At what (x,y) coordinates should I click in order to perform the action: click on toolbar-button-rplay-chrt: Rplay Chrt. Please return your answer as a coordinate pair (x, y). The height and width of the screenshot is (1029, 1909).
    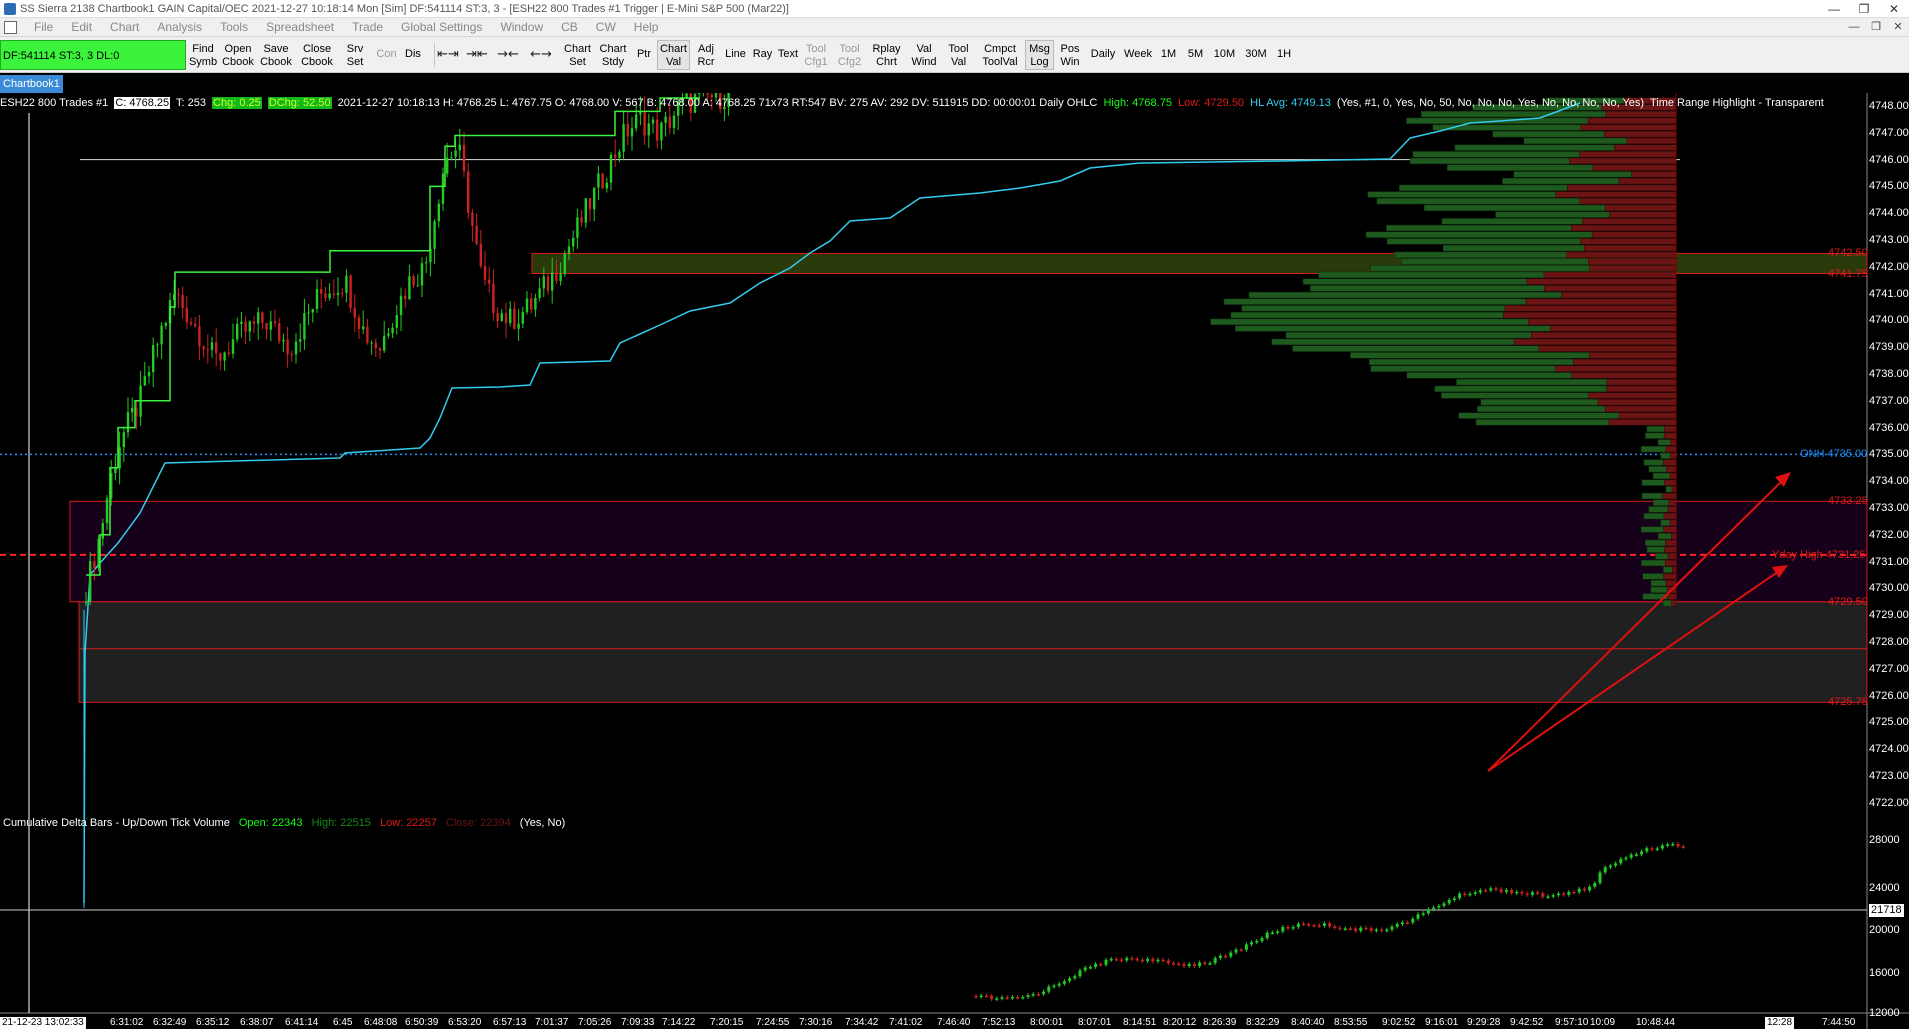
    Looking at the image, I should click on (886, 55).